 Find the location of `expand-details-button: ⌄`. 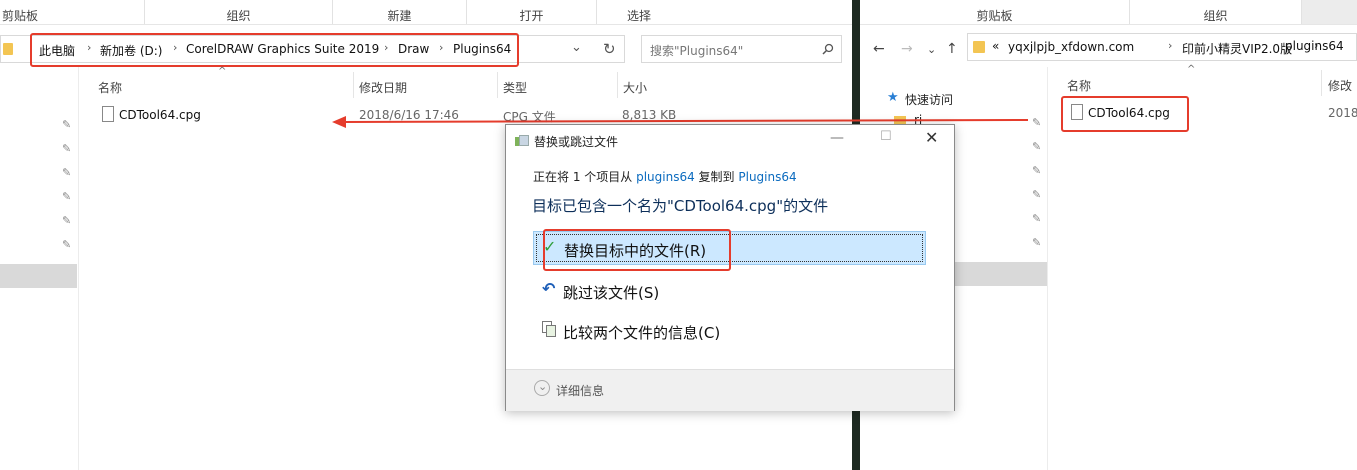

expand-details-button: ⌄ is located at coordinates (542, 388).